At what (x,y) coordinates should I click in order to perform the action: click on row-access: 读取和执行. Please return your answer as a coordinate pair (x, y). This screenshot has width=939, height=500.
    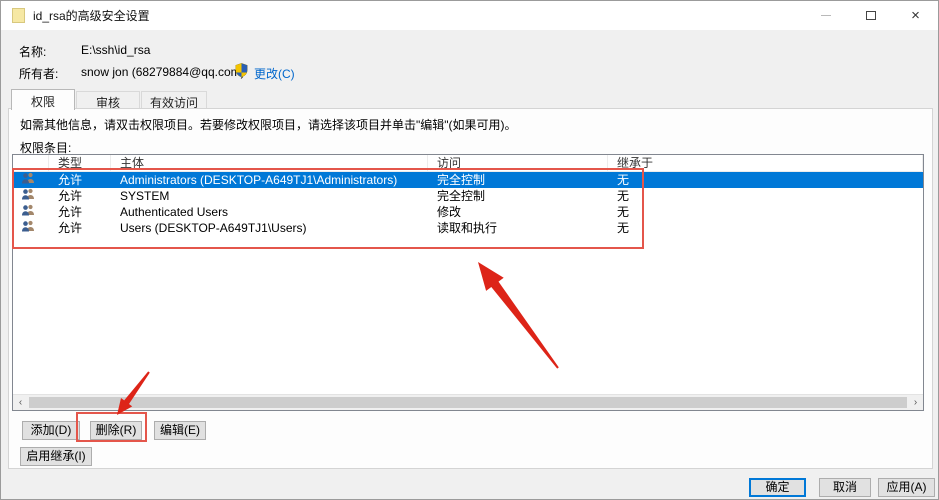
    Looking at the image, I should click on (467, 227).